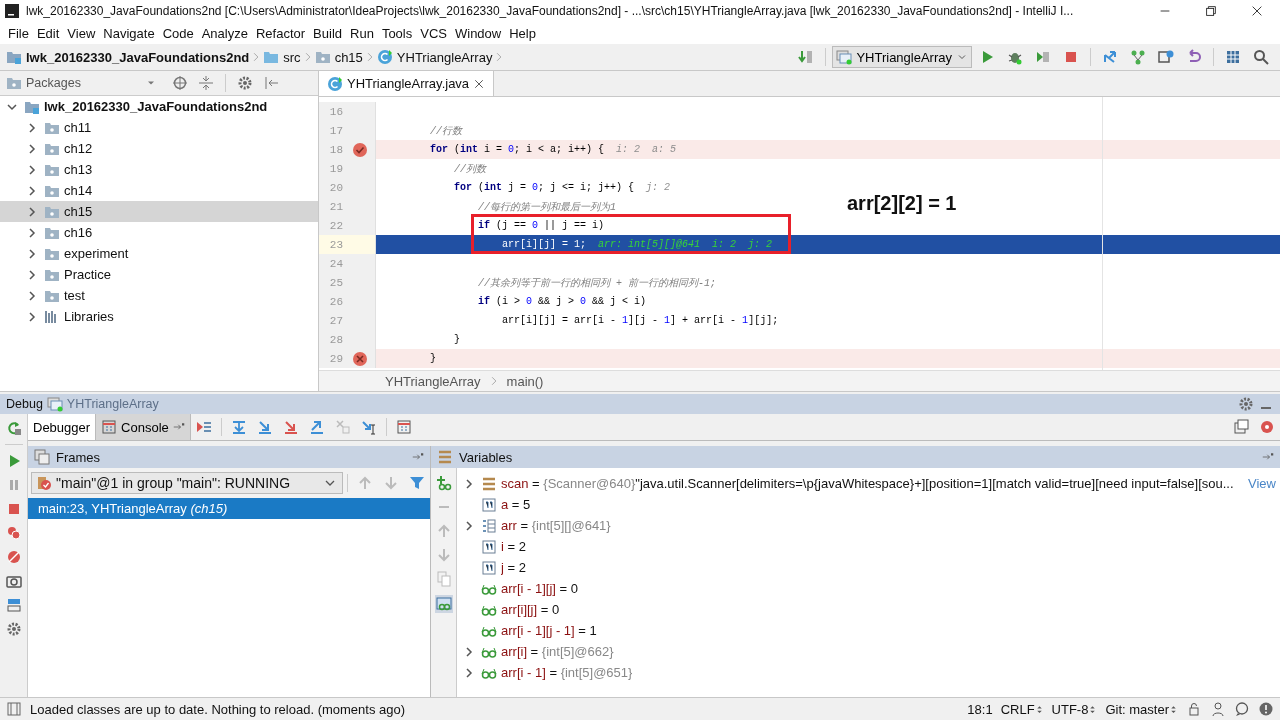 This screenshot has width=1280, height=720. What do you see at coordinates (549, 630) in the screenshot?
I see `variable-entry: arr[i - 1][j - 1] = 1` at bounding box center [549, 630].